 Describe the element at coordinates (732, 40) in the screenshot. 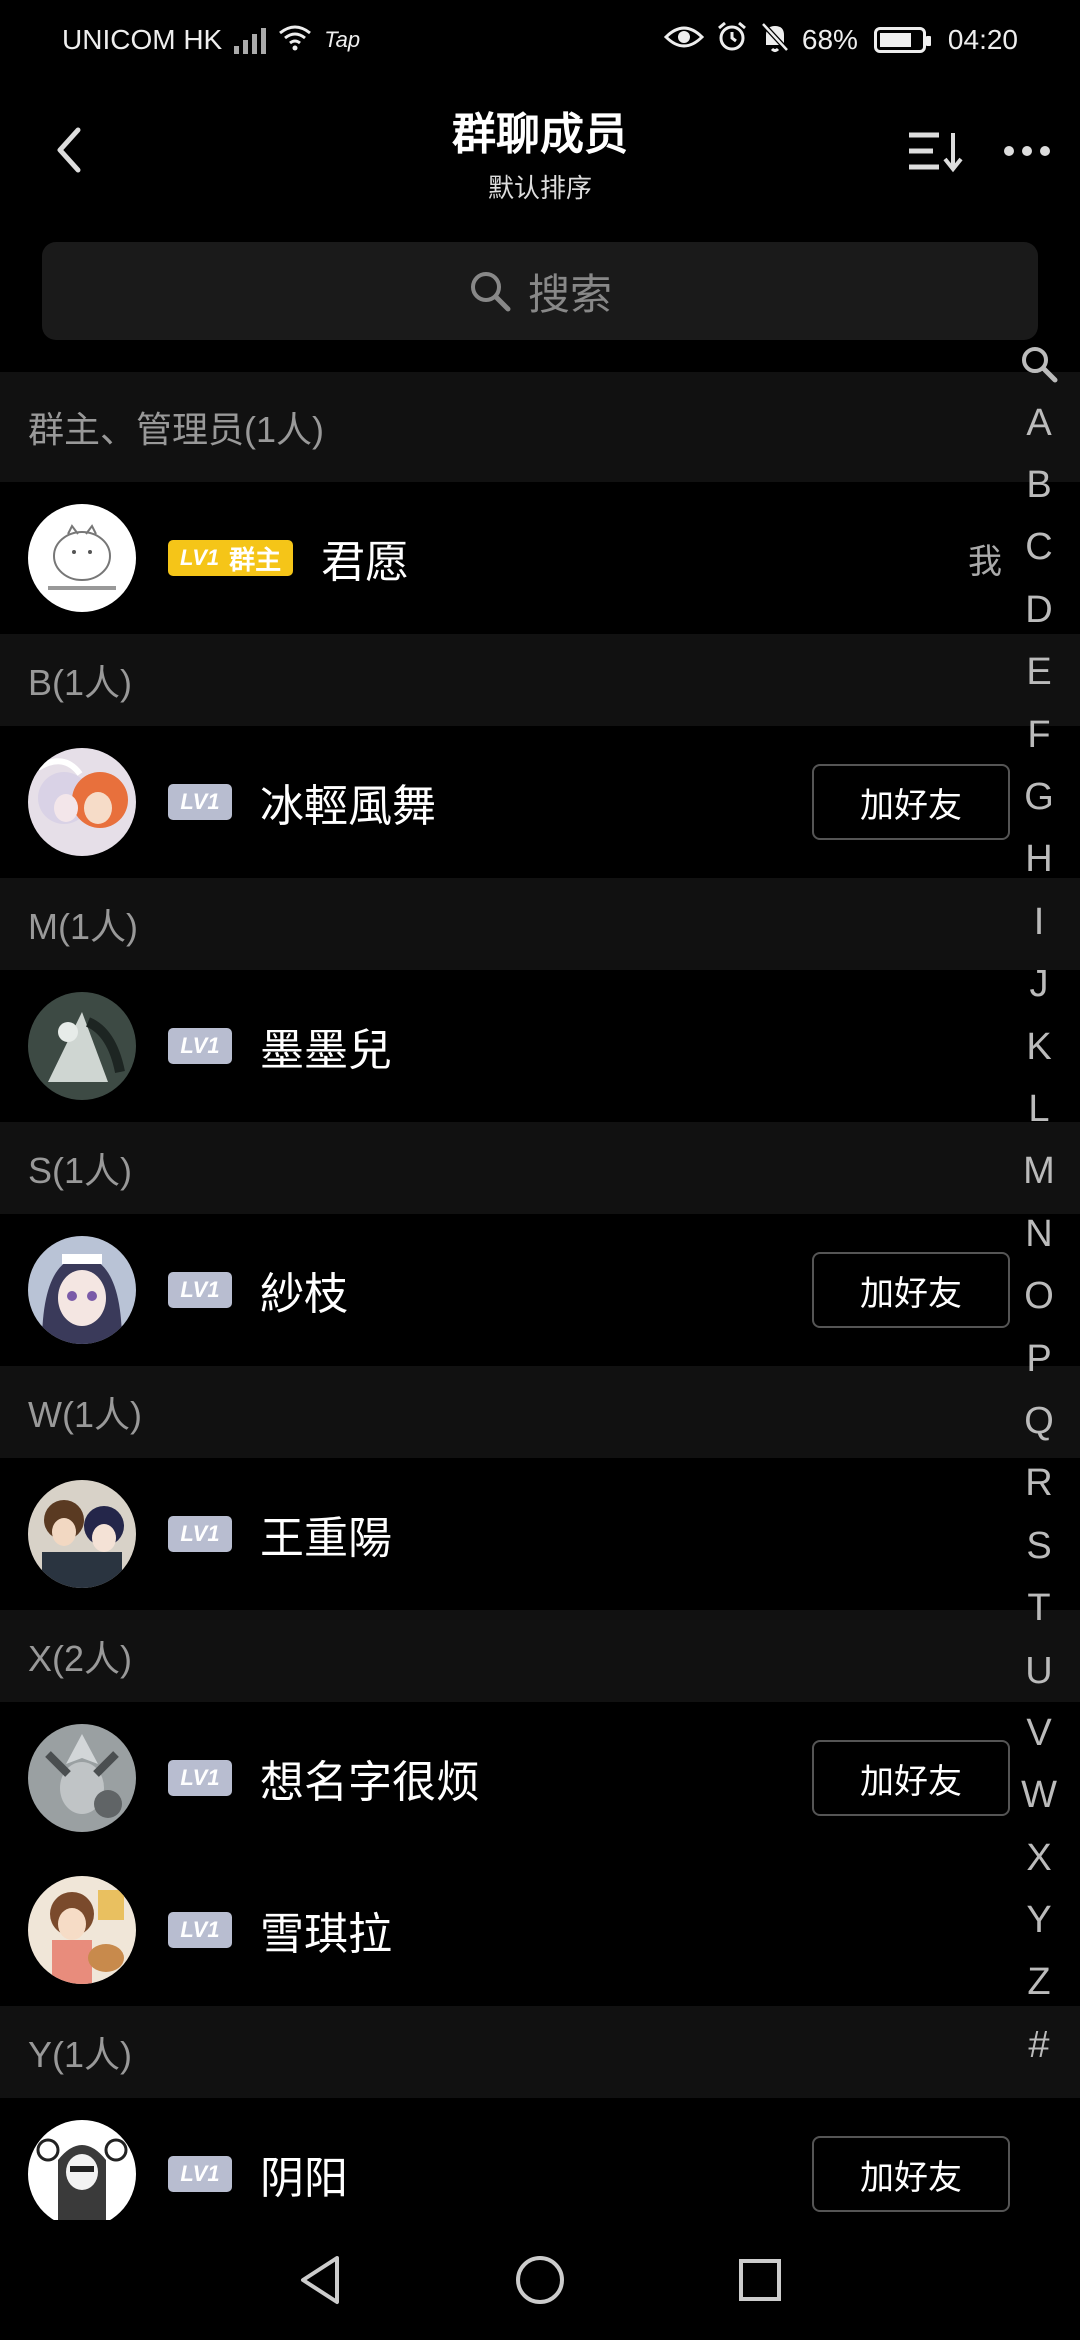

I see `alarm-icon` at that location.